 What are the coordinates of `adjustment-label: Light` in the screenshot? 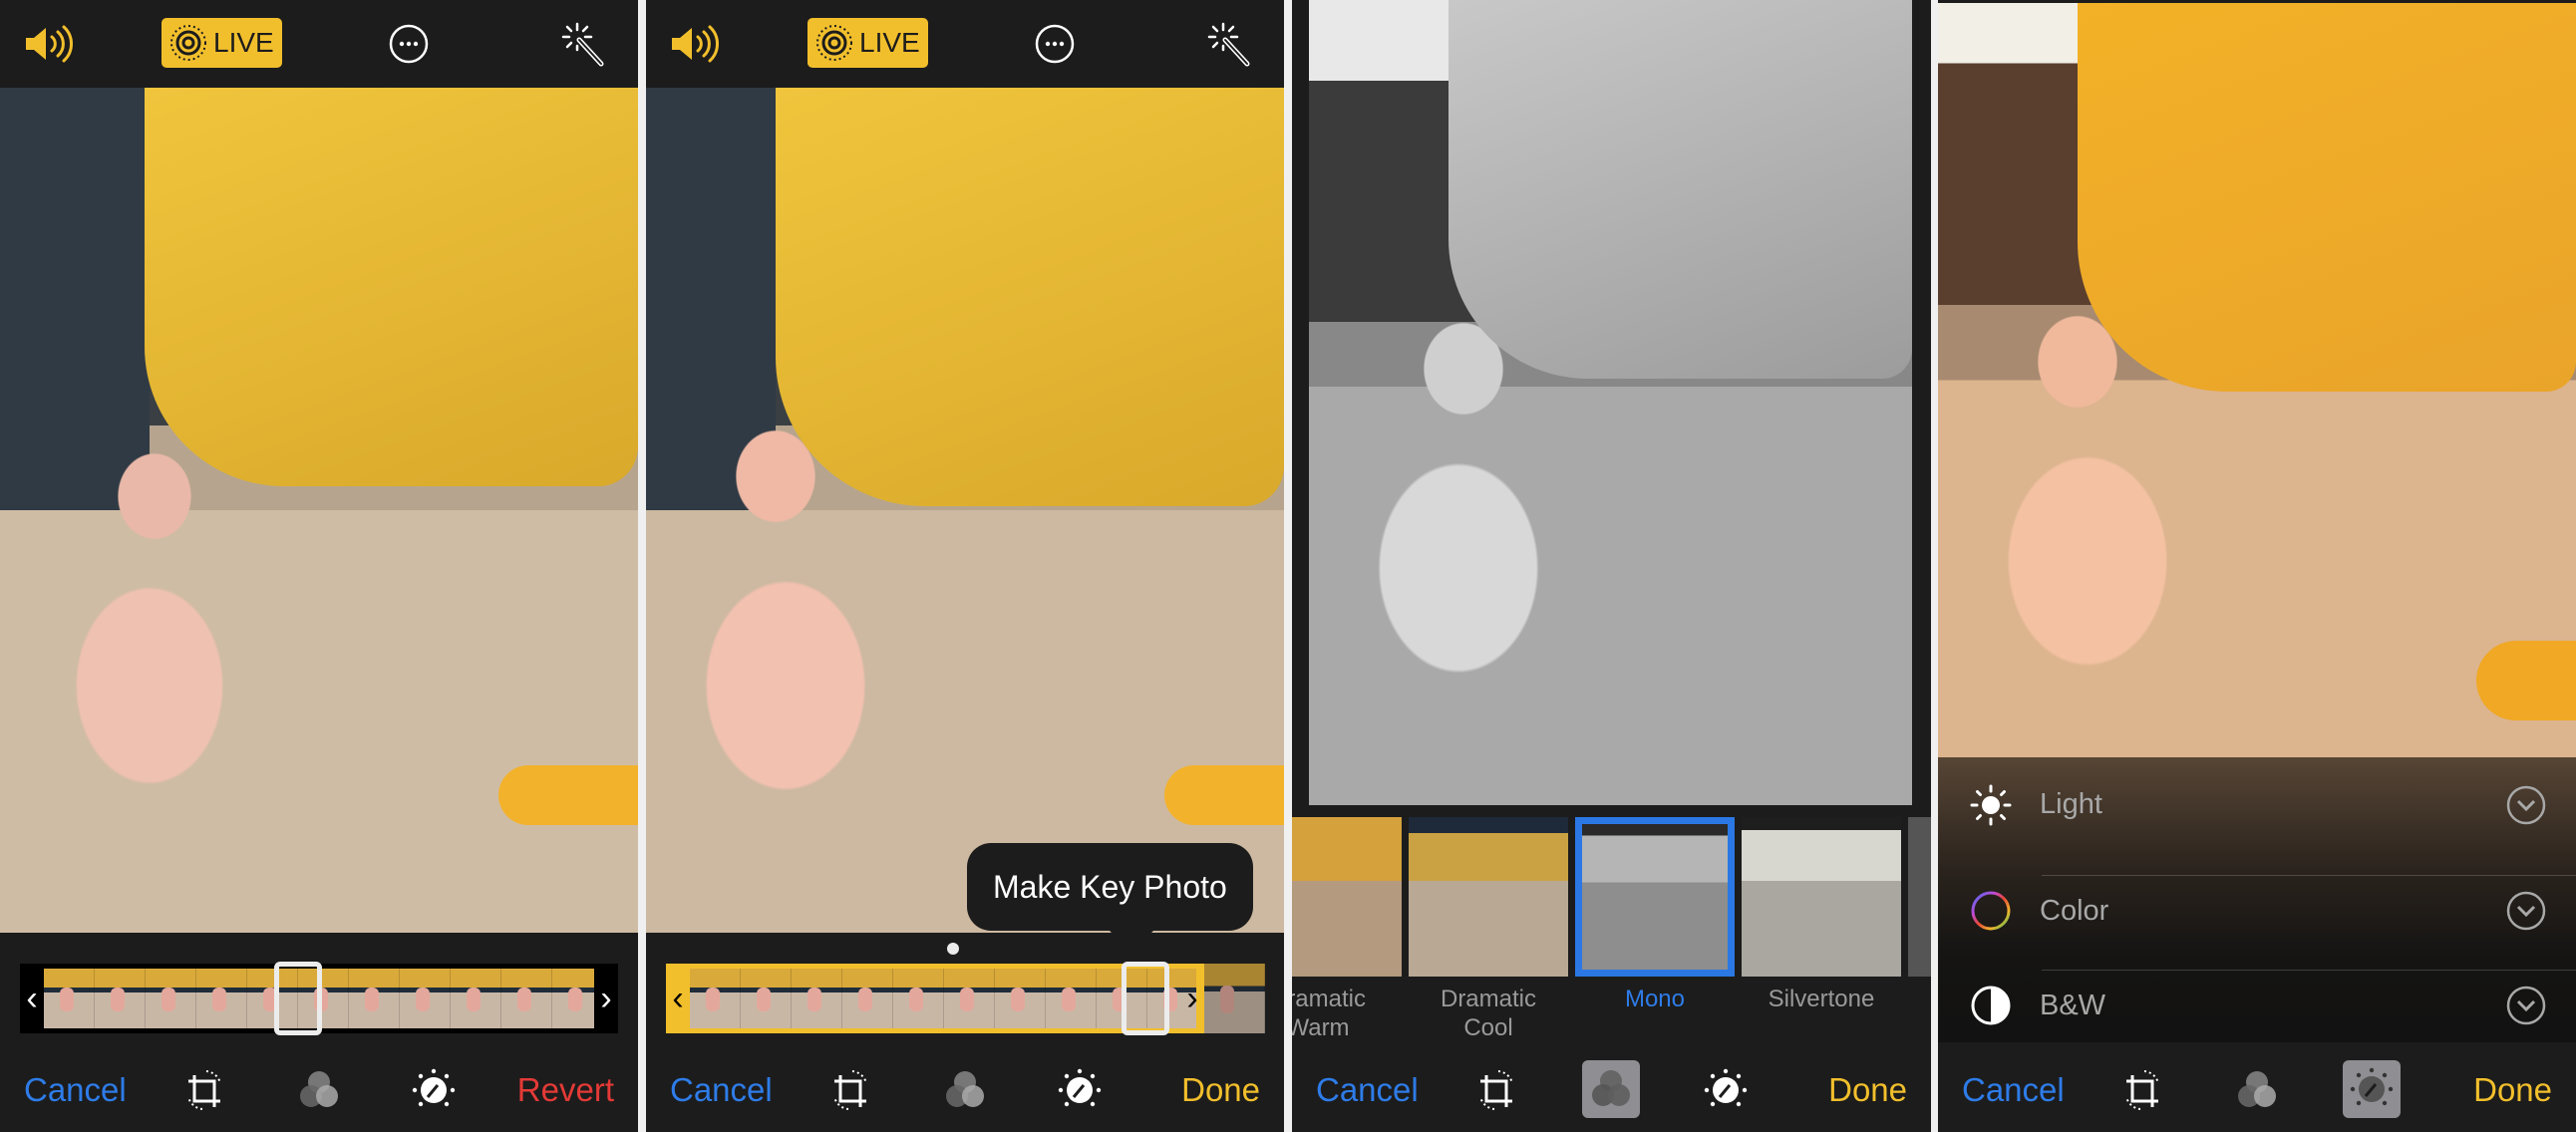 It's located at (2071, 804).